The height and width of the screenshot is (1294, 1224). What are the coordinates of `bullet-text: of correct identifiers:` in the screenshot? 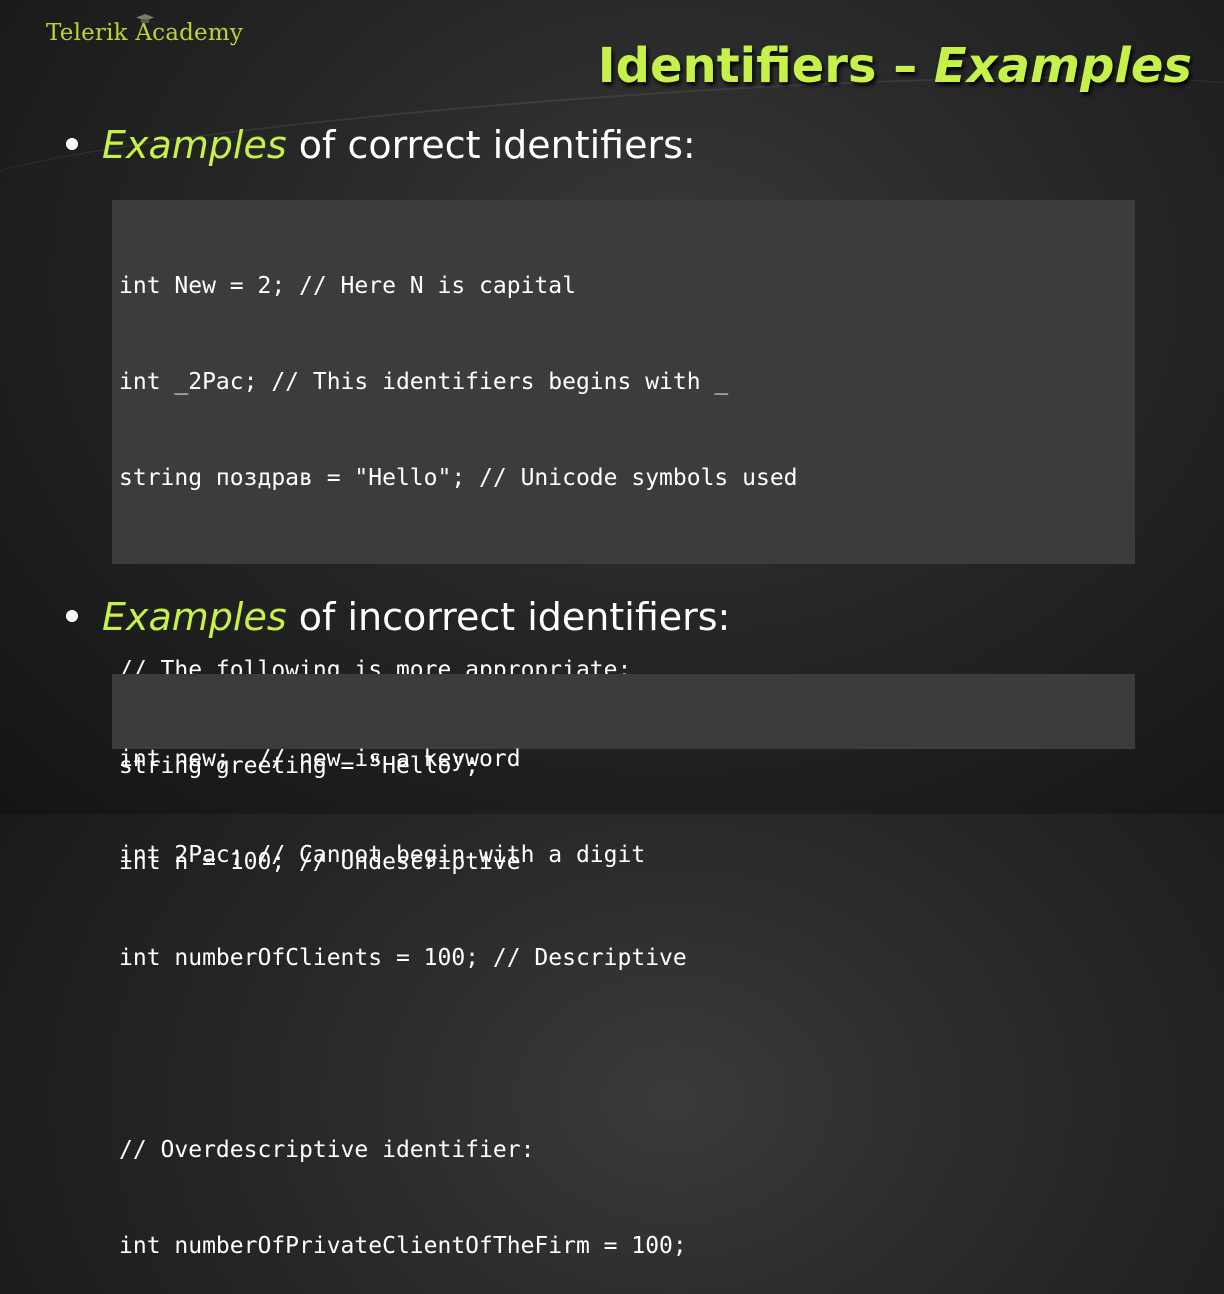 It's located at (491, 145).